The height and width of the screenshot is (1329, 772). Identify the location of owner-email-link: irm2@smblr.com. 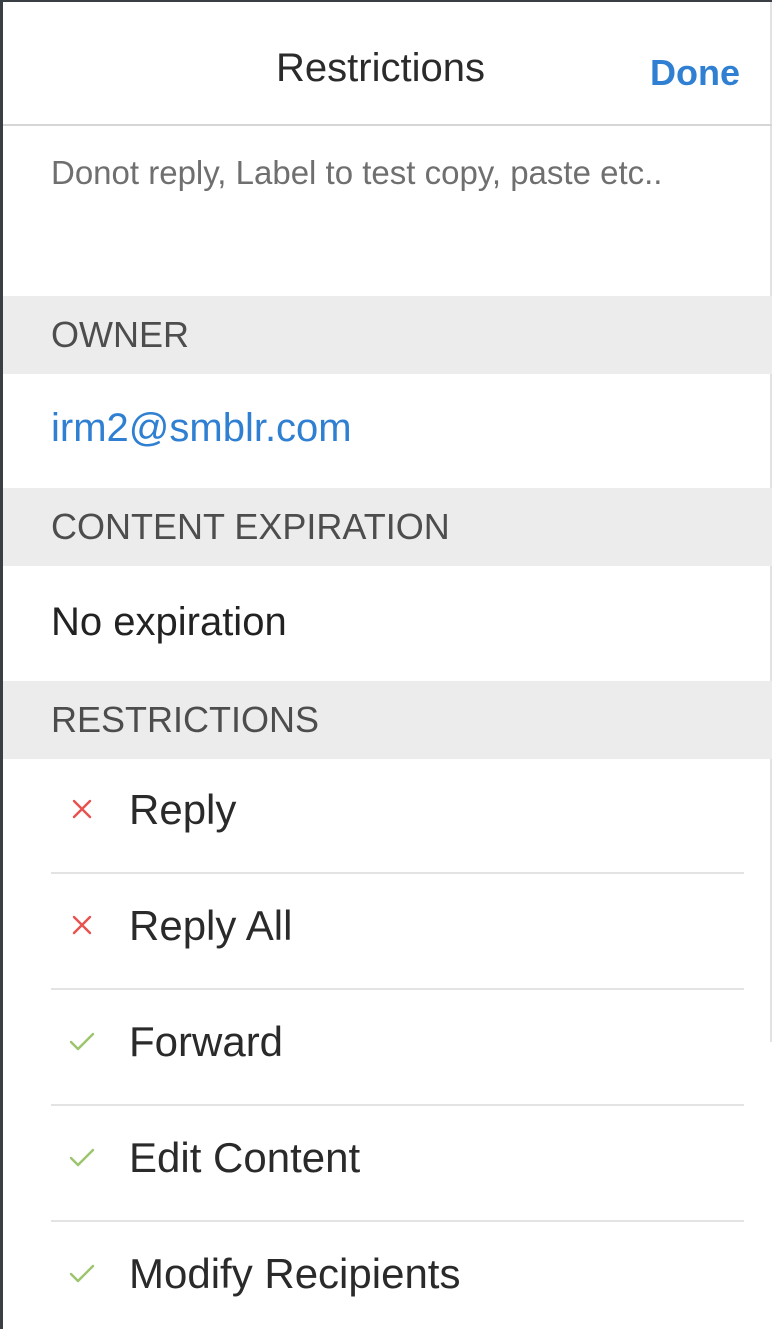
(201, 428).